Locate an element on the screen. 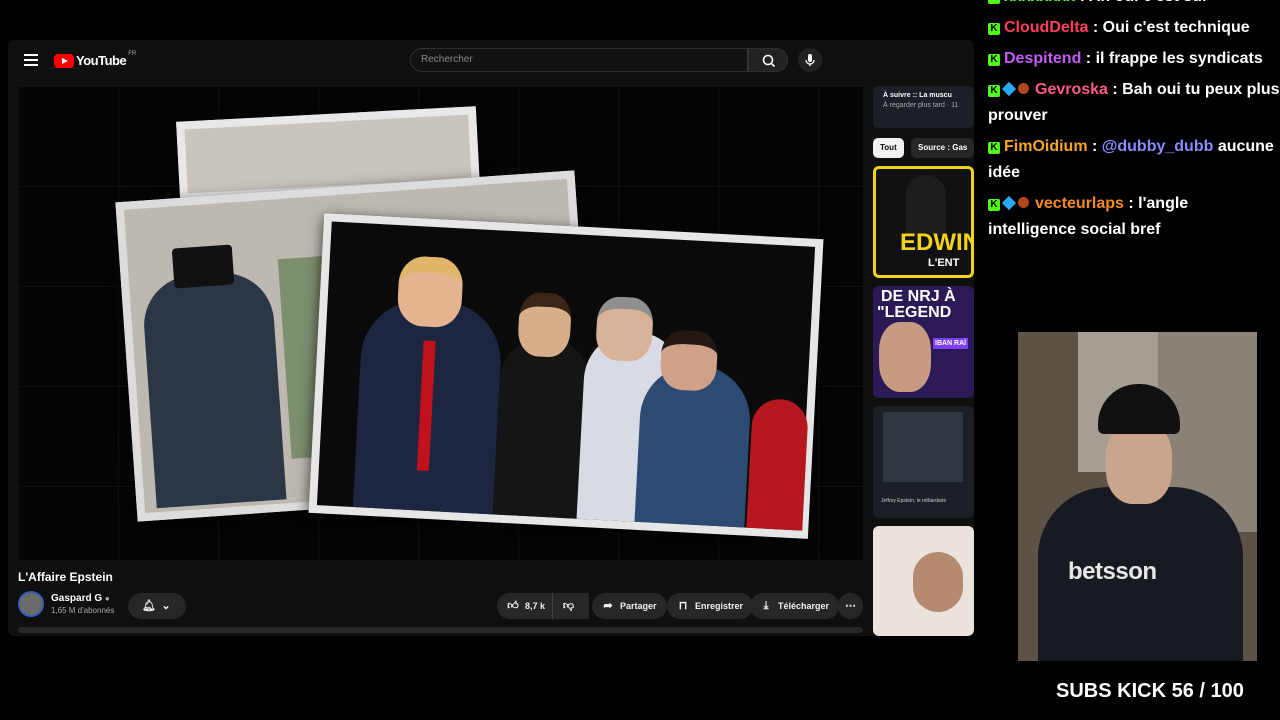 This screenshot has width=1280, height=720. youtube-logo: YouTube FR is located at coordinates (95, 59).